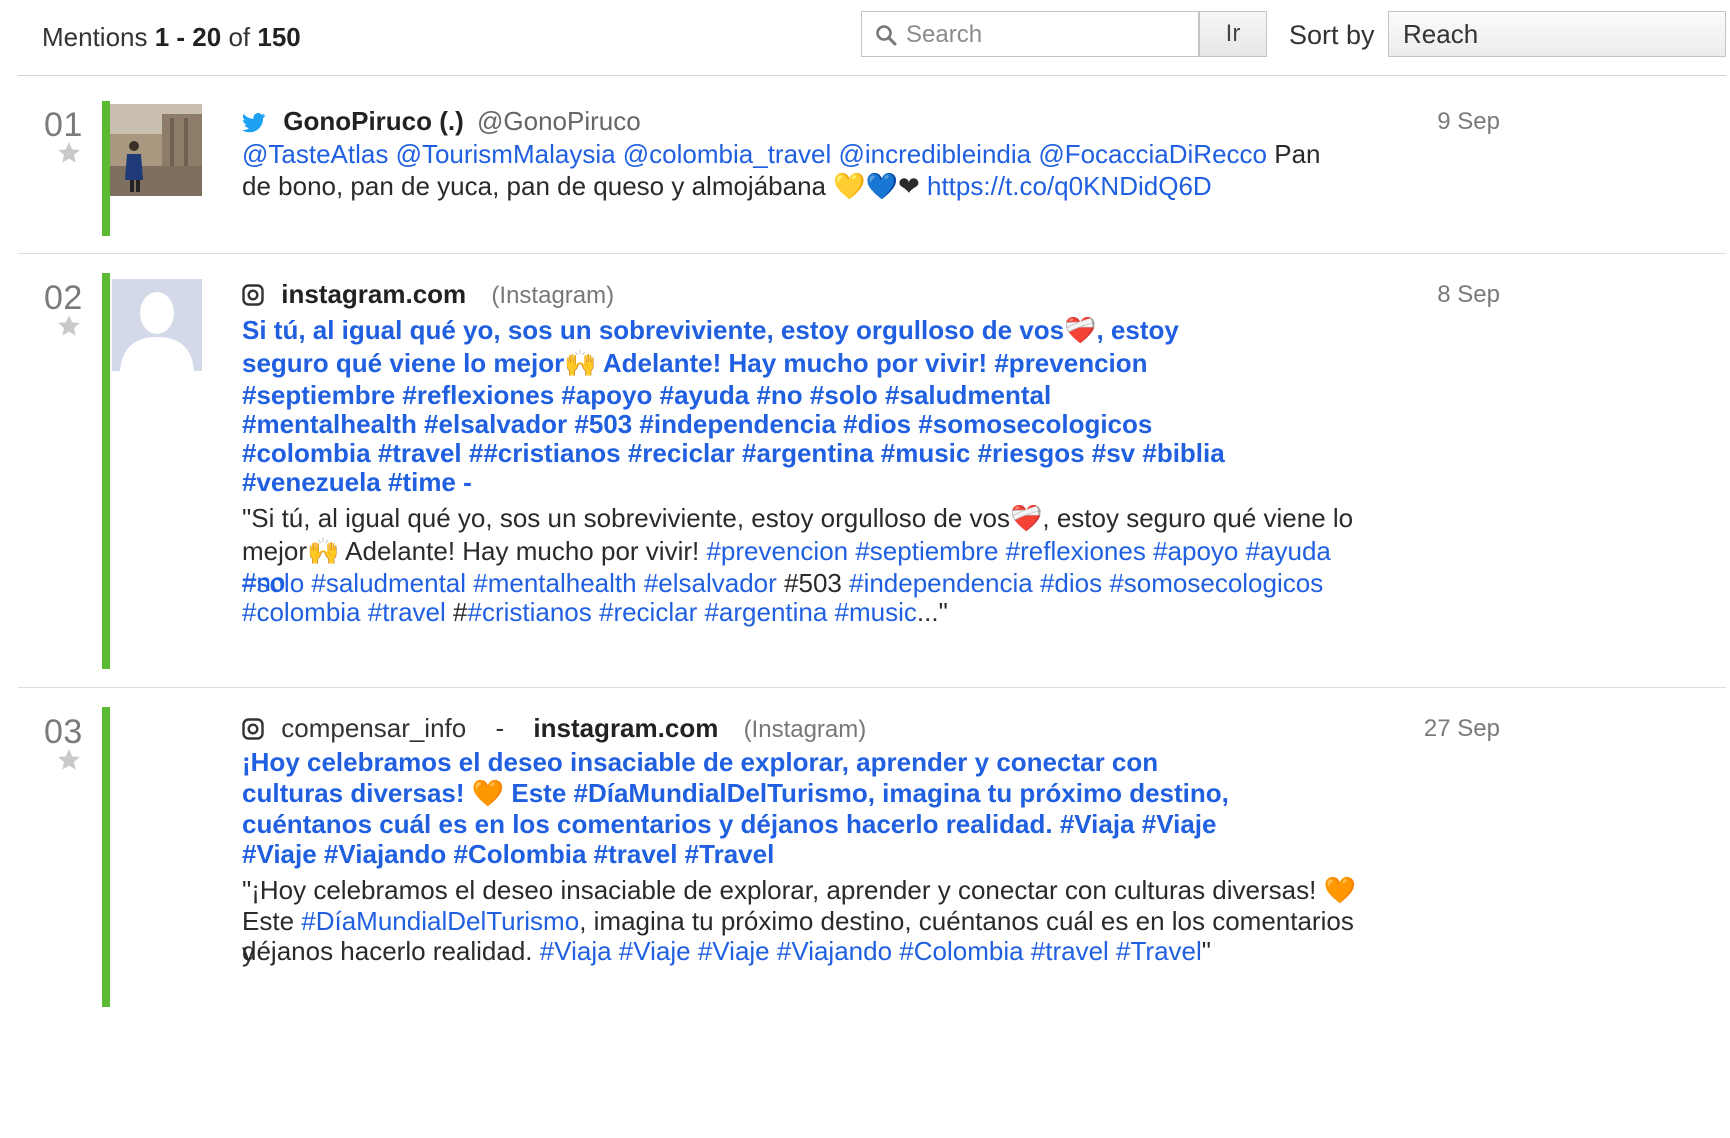 Image resolution: width=1730 pixels, height=1138 pixels. I want to click on search-go-button: Ir, so click(1233, 34).